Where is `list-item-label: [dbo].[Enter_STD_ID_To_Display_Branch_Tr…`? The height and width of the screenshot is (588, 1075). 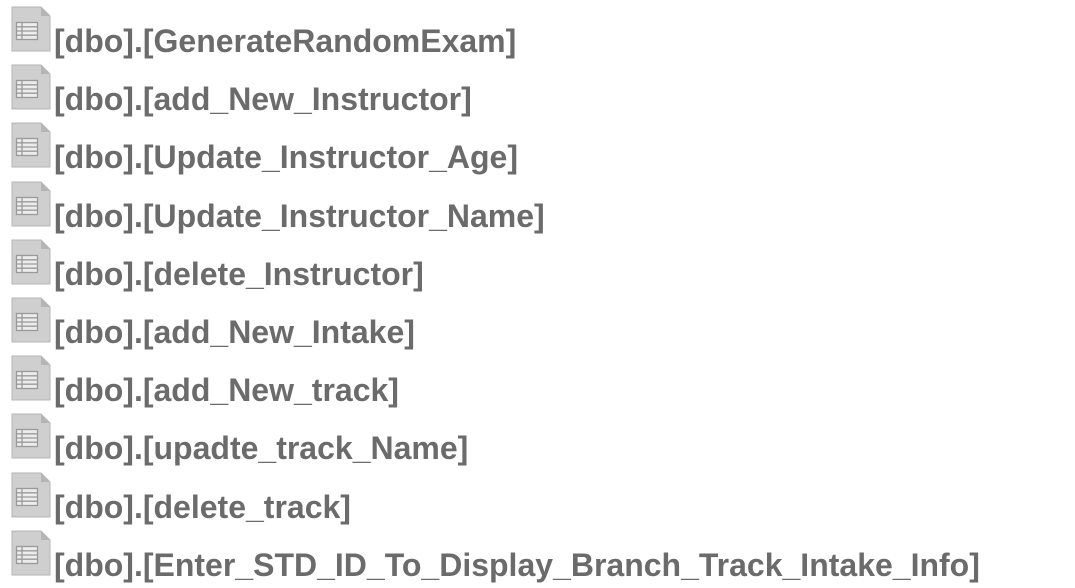
list-item-label: [dbo].[Enter_STD_ID_To_Display_Branch_Tr… is located at coordinates (517, 564).